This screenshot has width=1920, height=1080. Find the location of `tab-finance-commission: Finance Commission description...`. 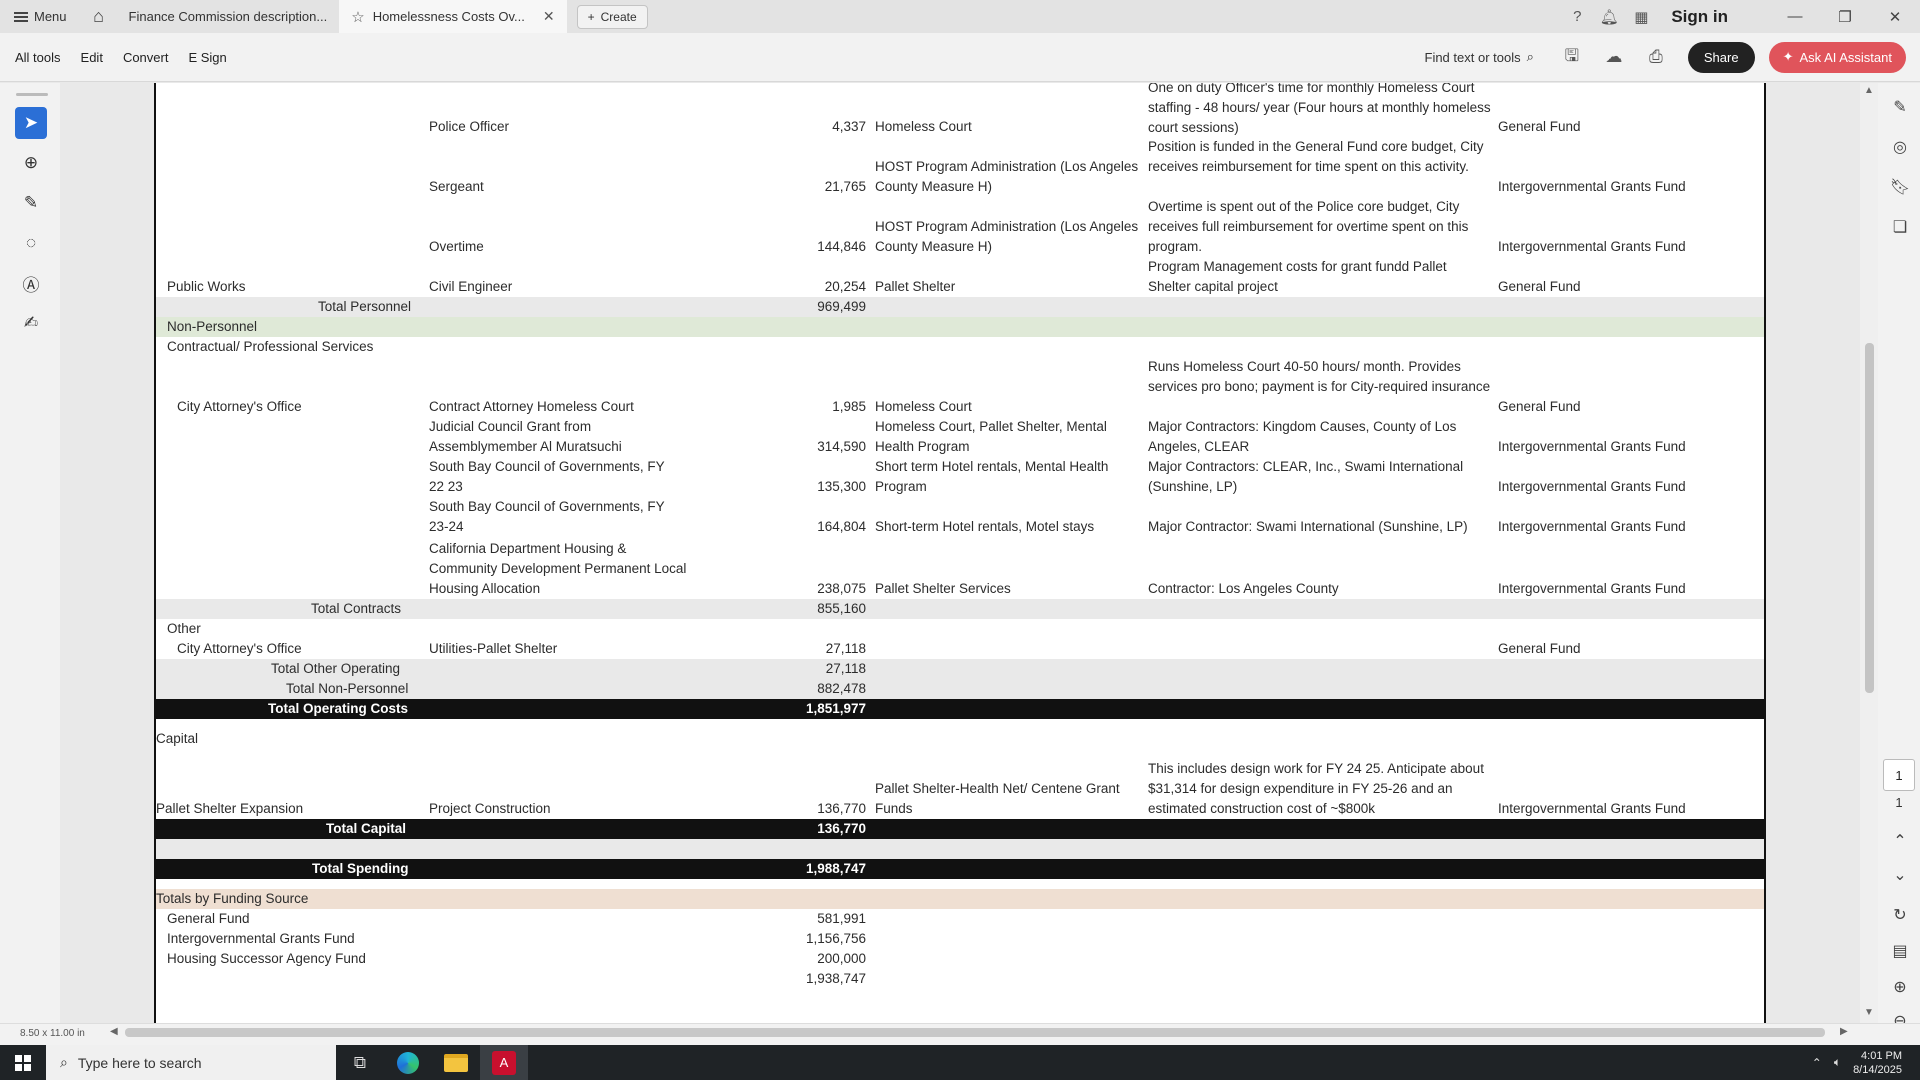

tab-finance-commission: Finance Commission description... is located at coordinates (228, 16).